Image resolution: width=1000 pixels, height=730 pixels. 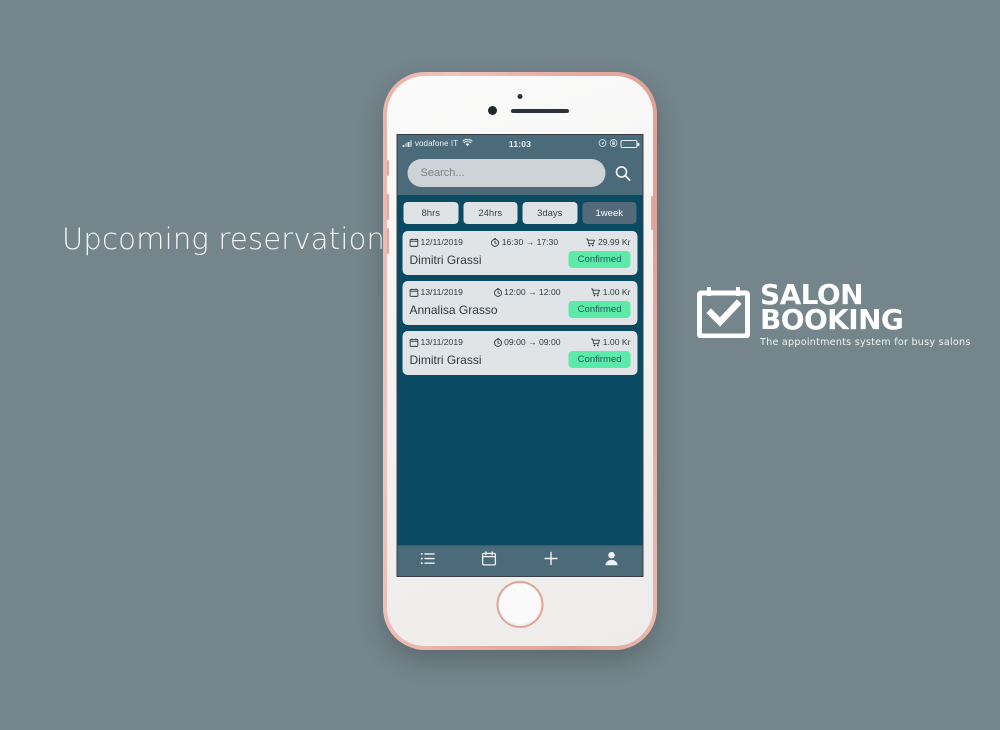 I want to click on location-arrow-icon, so click(x=602, y=143).